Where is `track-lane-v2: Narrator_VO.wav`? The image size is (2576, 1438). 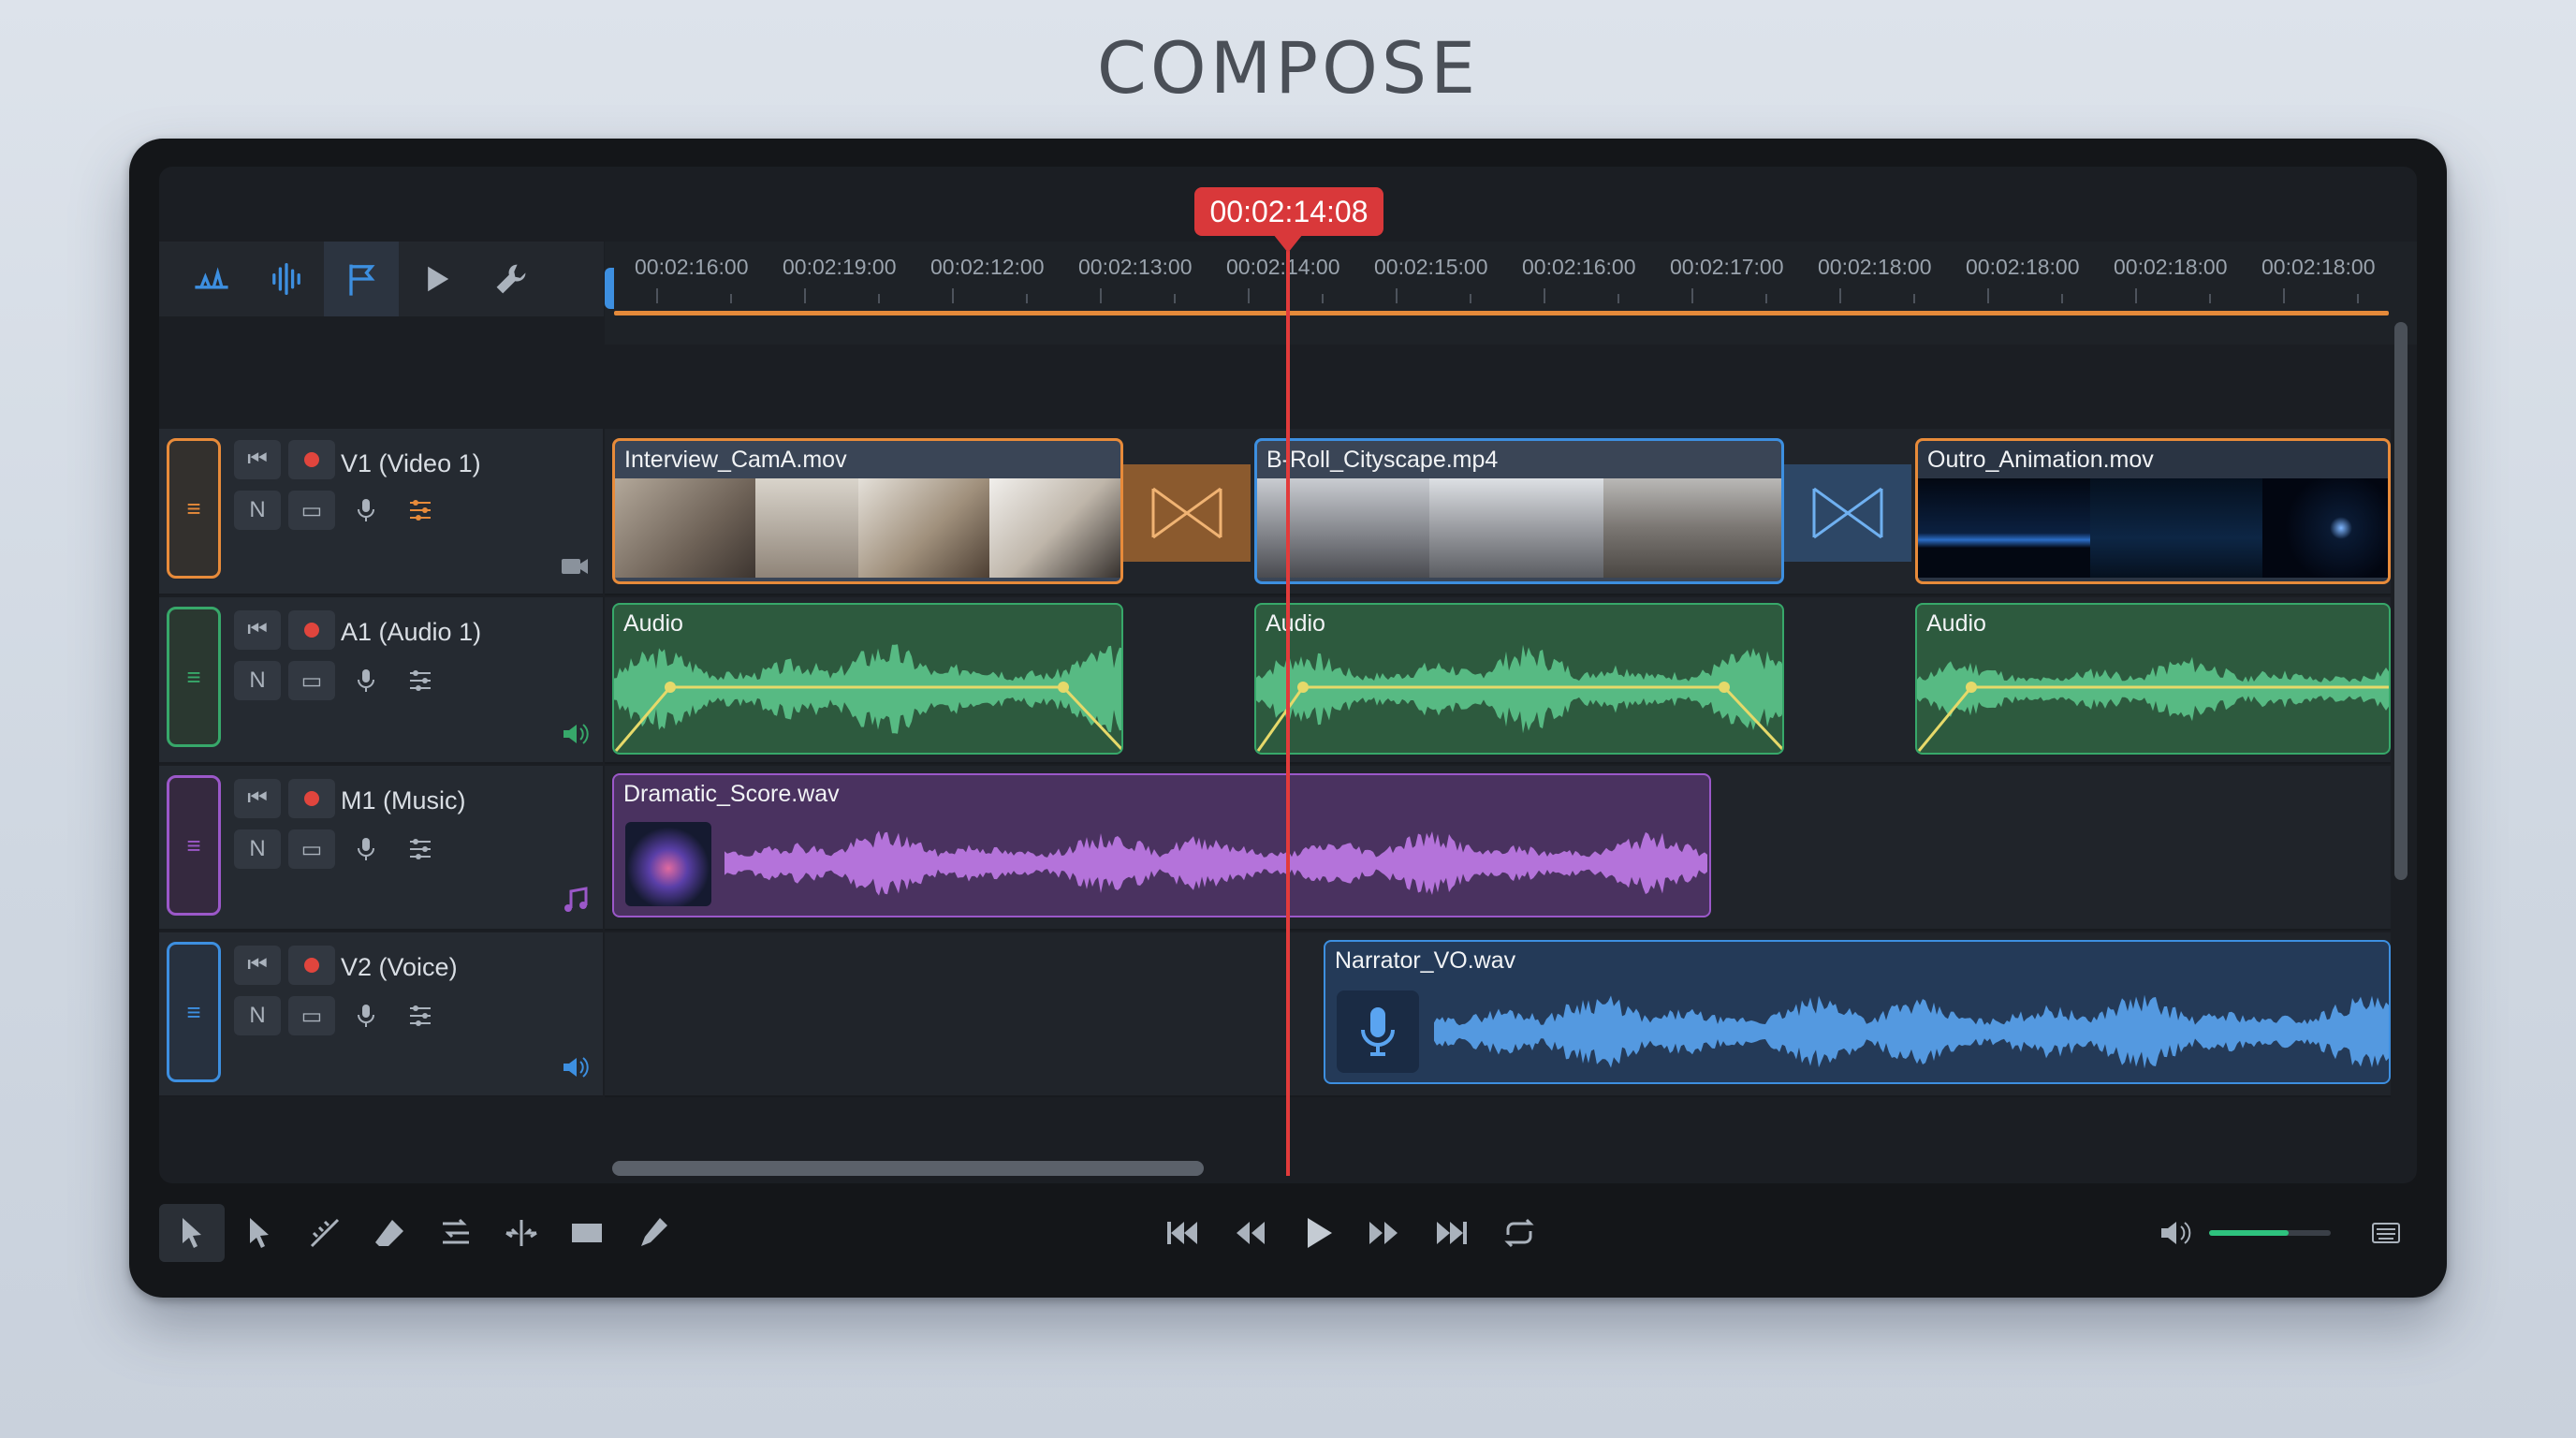
track-lane-v2: Narrator_VO.wav is located at coordinates (1498, 1014).